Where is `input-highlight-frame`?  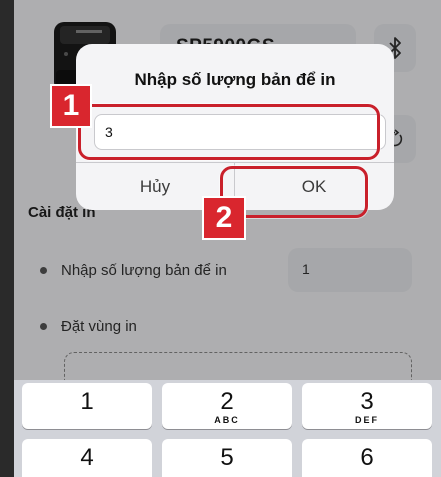
input-highlight-frame is located at coordinates (229, 132).